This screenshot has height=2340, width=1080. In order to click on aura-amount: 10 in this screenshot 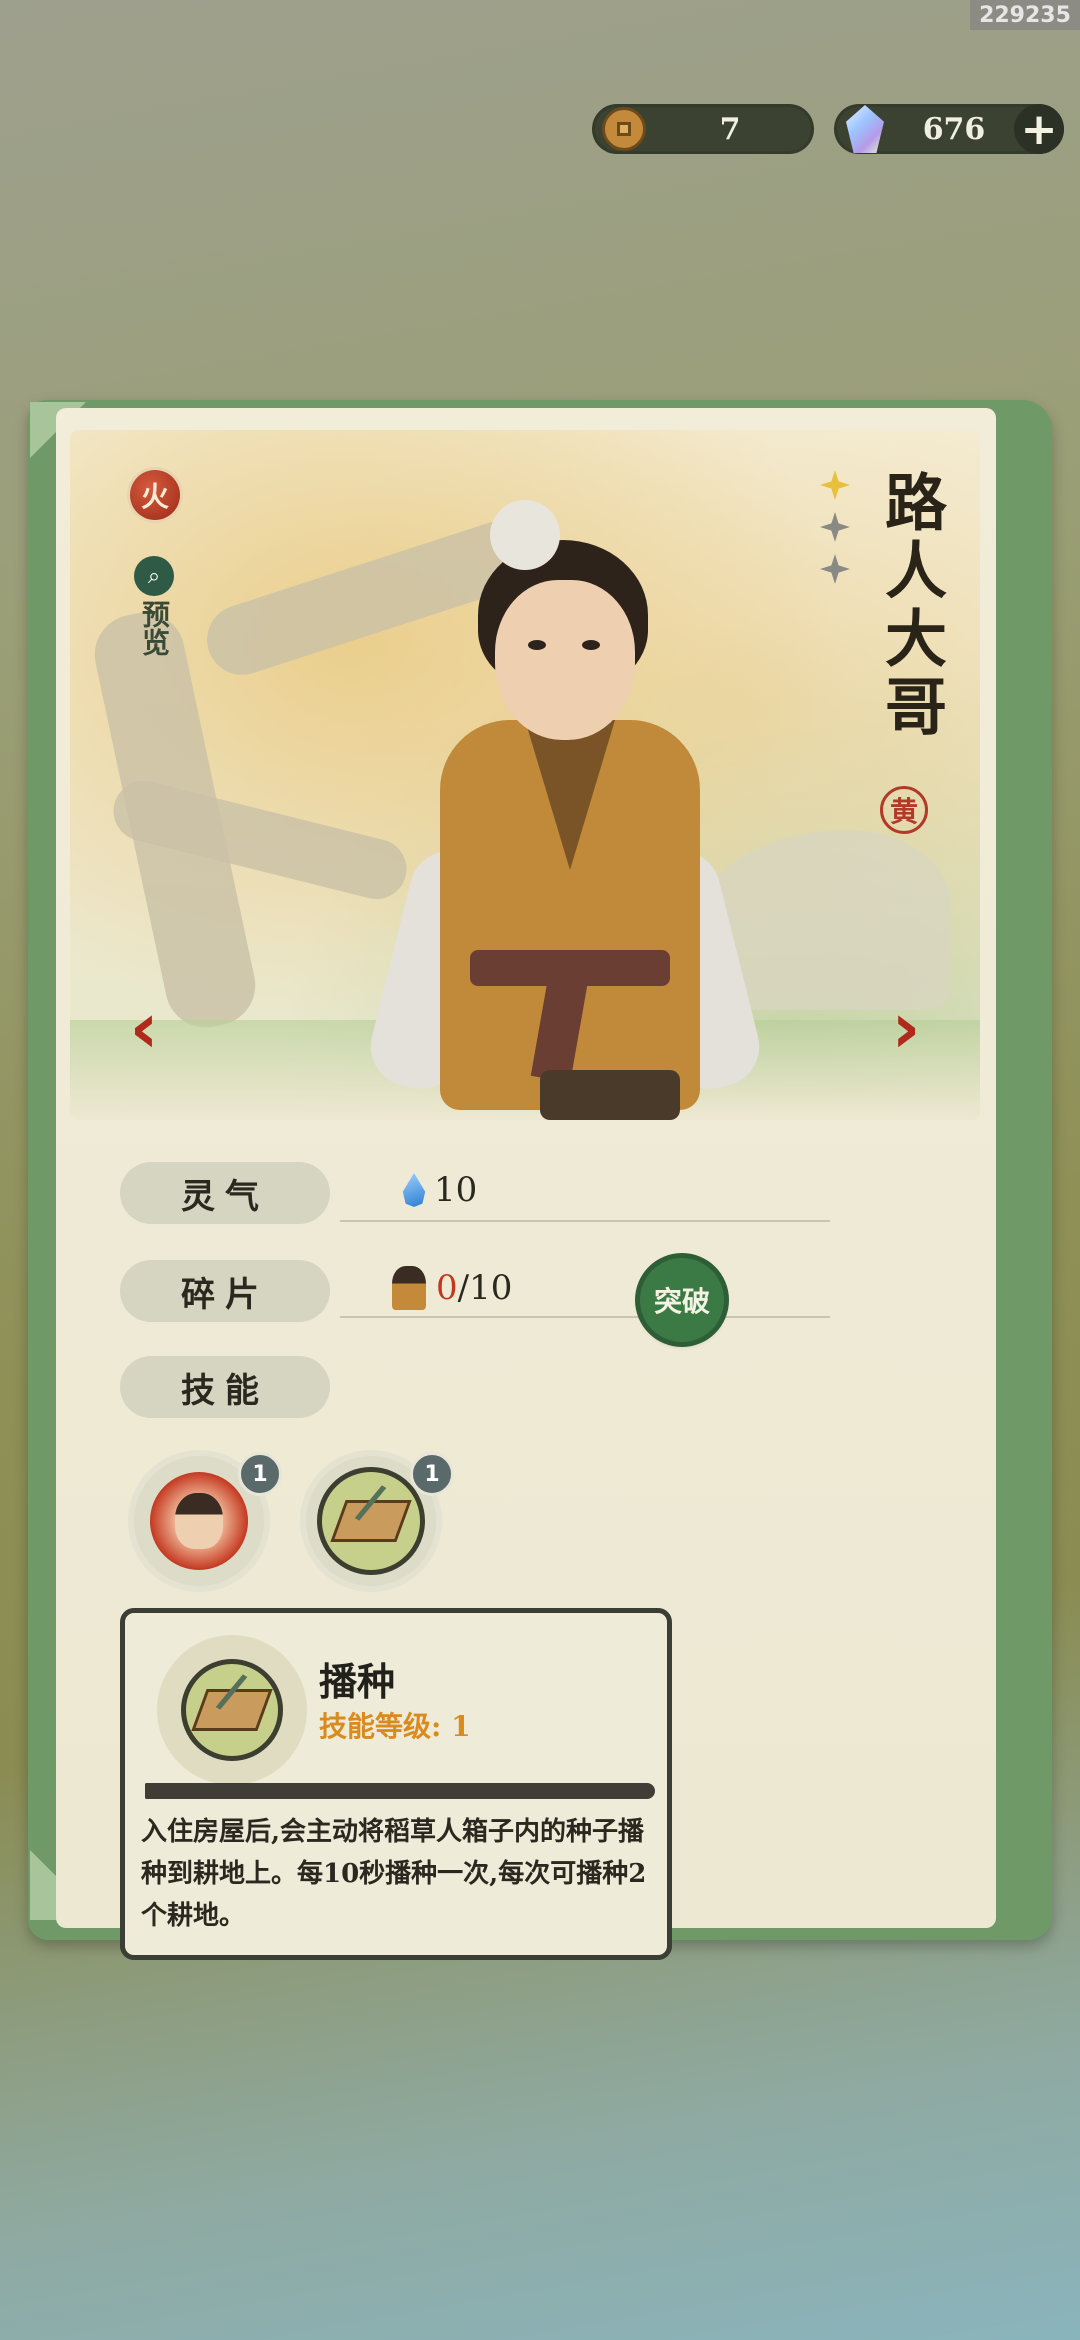, I will do `click(456, 1190)`.